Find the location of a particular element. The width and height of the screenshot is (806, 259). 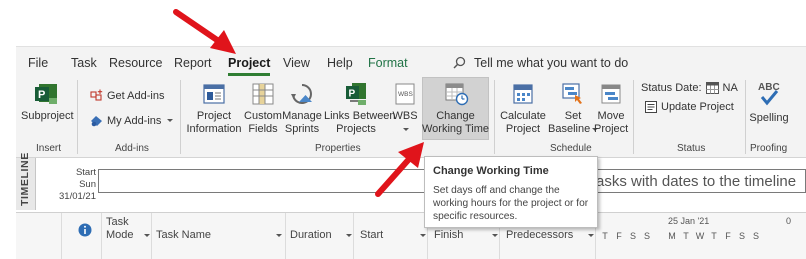

tab-format: Format is located at coordinates (388, 63).